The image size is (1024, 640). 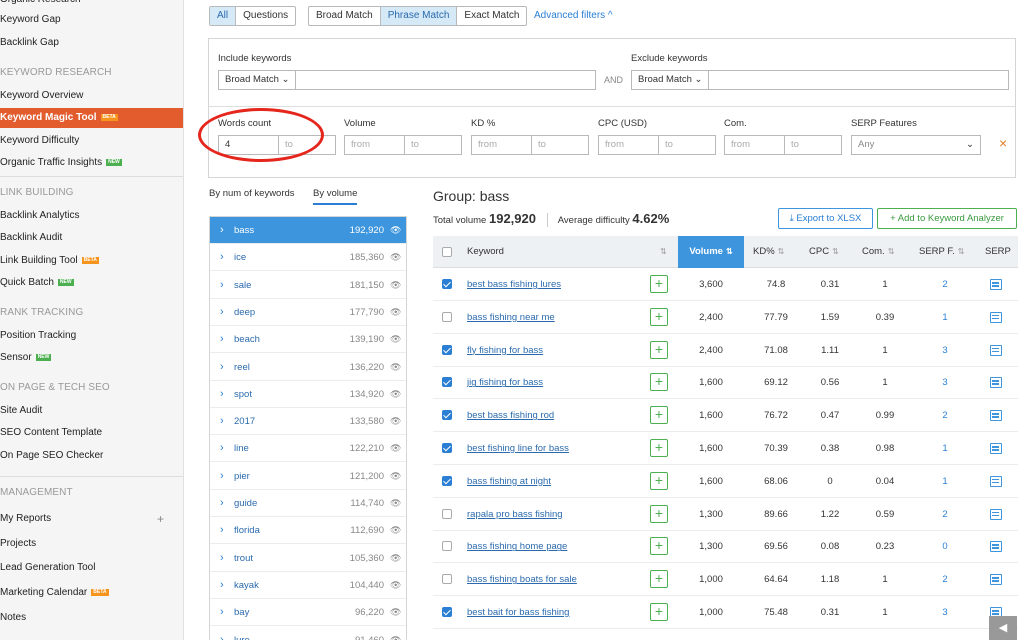 I want to click on select-all-checkbox, so click(x=447, y=252).